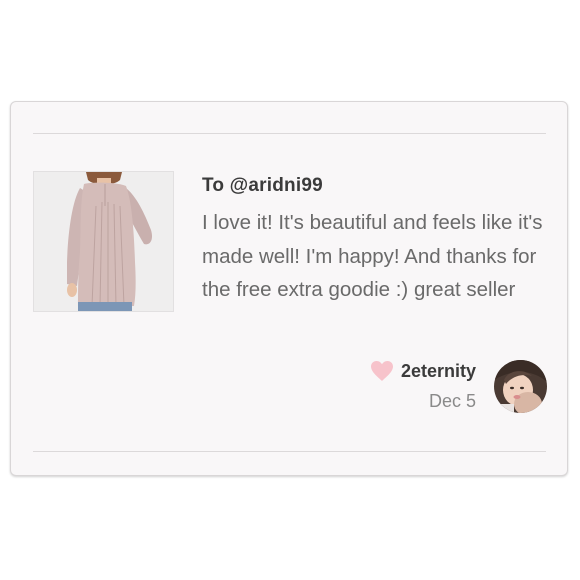  Describe the element at coordinates (438, 371) in the screenshot. I see `reviewer-username: 2eternity` at that location.